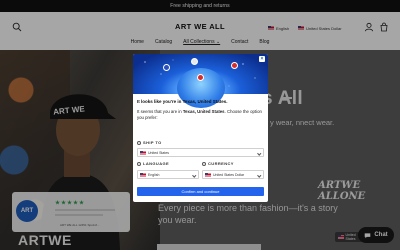  I want to click on currency-label-text: CURRENCY, so click(221, 163).